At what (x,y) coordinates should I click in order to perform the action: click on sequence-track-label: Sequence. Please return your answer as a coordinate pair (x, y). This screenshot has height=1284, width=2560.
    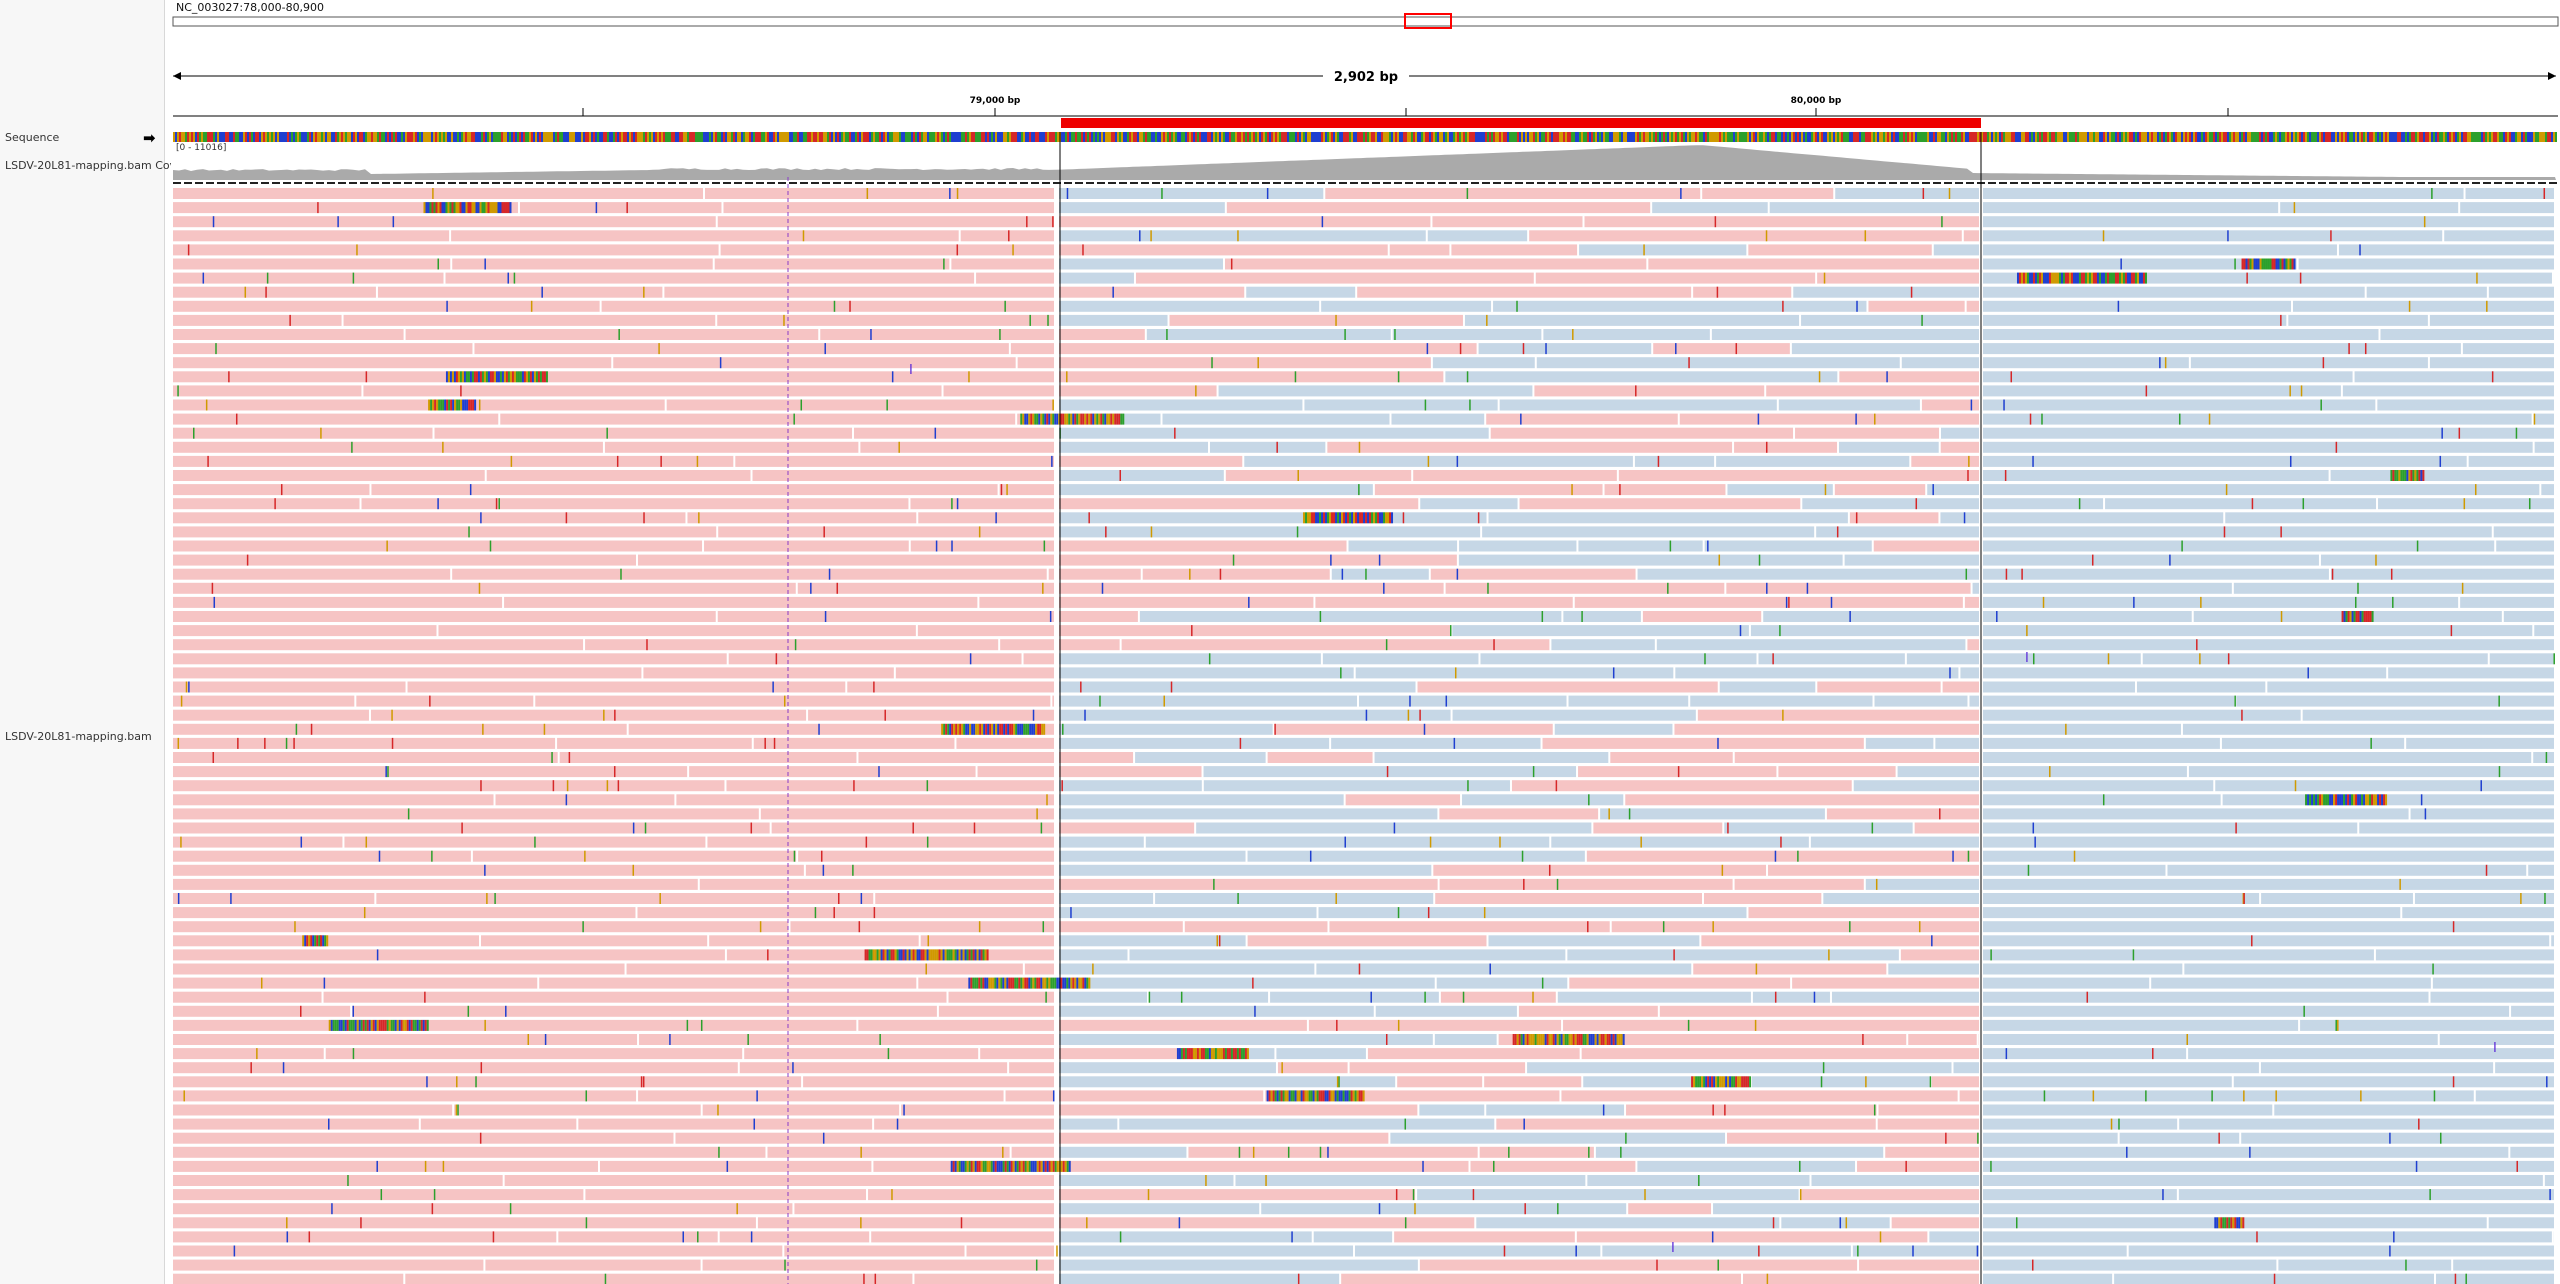
    Looking at the image, I should click on (32, 137).